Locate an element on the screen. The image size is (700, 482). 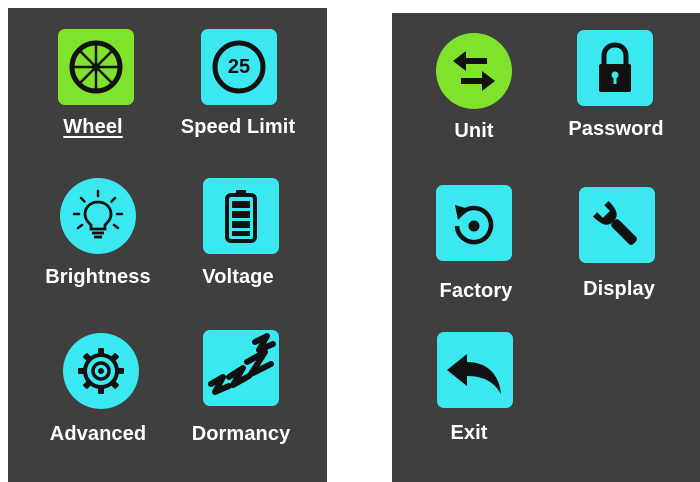
wheel-button is located at coordinates (96, 67).